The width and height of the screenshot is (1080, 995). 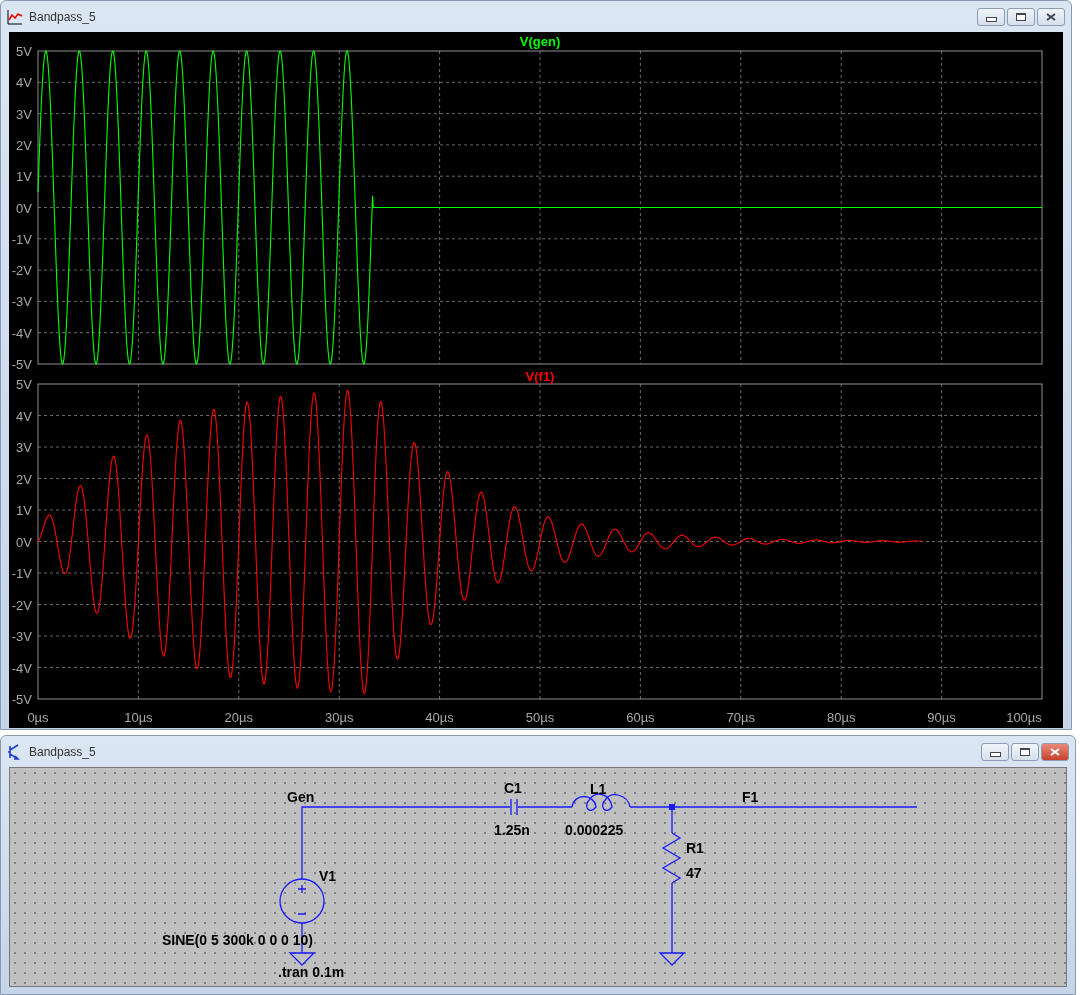 I want to click on chart-icon, so click(x=15, y=16).